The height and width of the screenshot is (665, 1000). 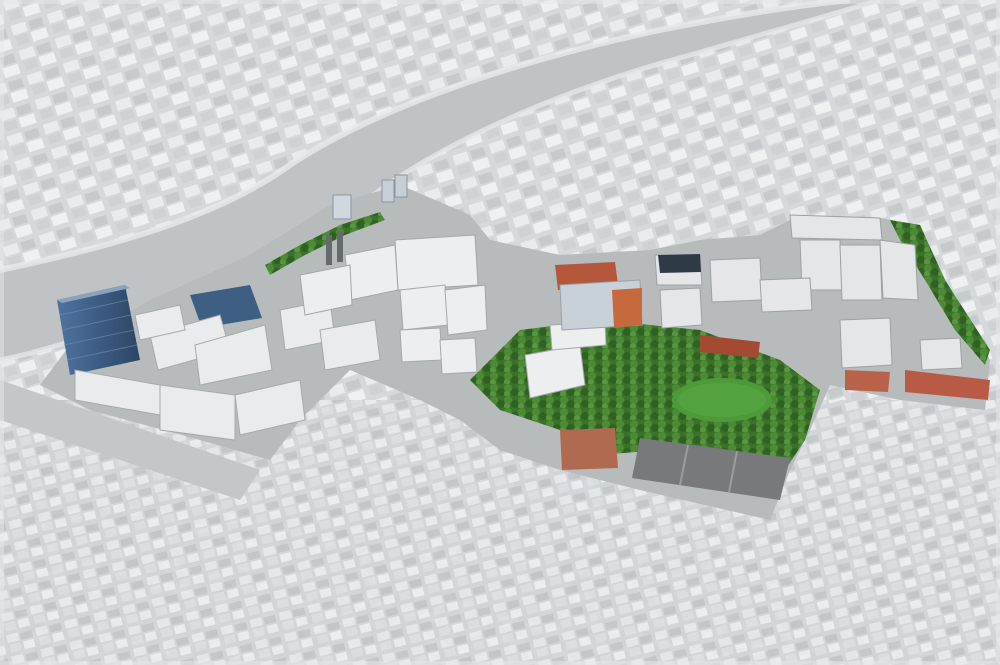 What do you see at coordinates (98, 330) in the screenshot?
I see `glass-tower` at bounding box center [98, 330].